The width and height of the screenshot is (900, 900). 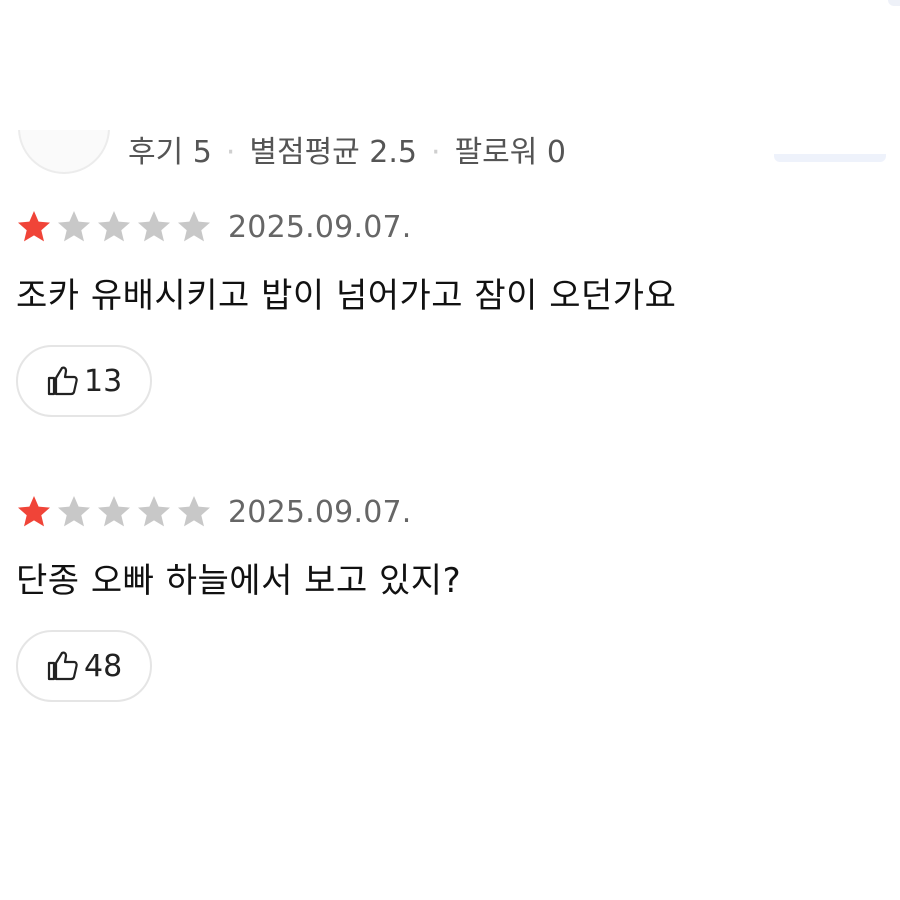 What do you see at coordinates (239, 581) in the screenshot?
I see `review-text: 단종 오빠 하늘에서 보고 있지?` at bounding box center [239, 581].